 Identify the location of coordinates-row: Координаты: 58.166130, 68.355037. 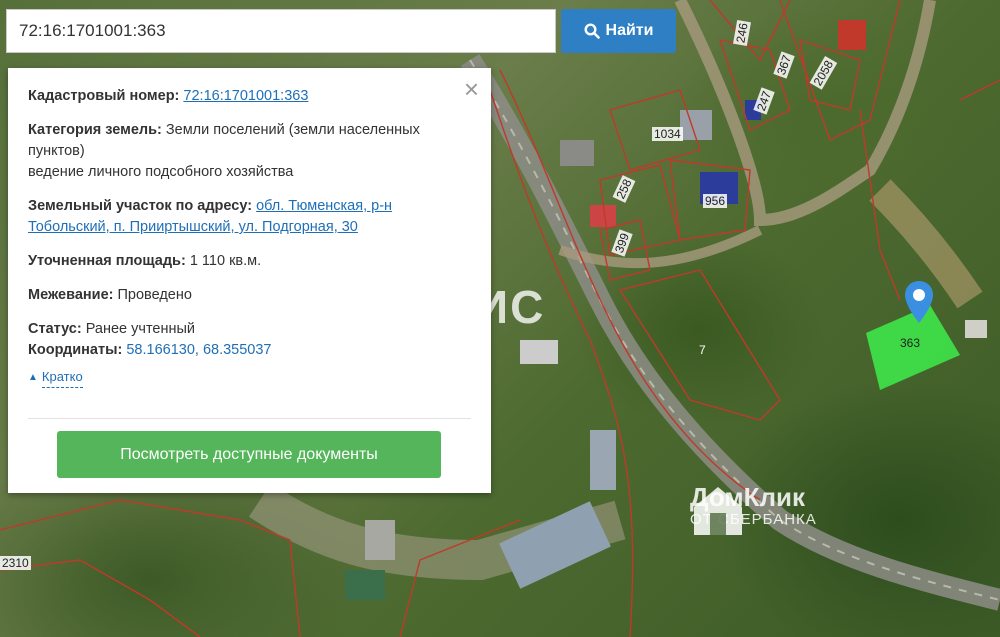
(249, 350).